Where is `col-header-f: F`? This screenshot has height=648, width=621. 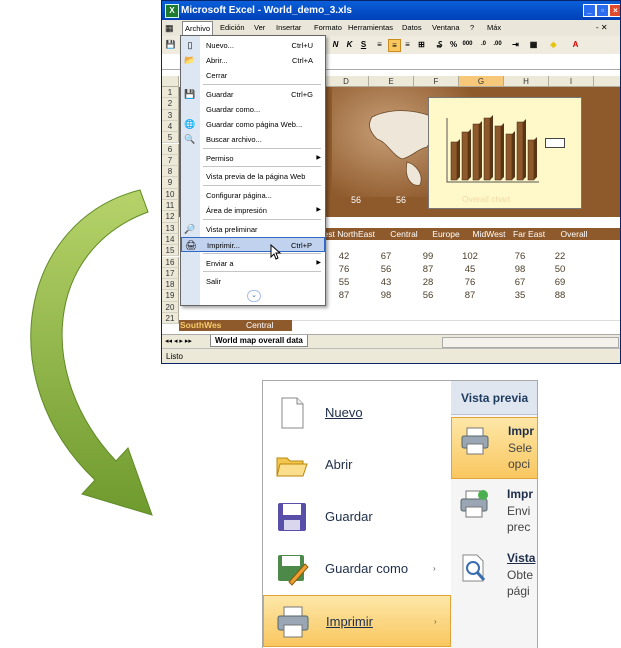
col-header-f: F is located at coordinates (436, 81).